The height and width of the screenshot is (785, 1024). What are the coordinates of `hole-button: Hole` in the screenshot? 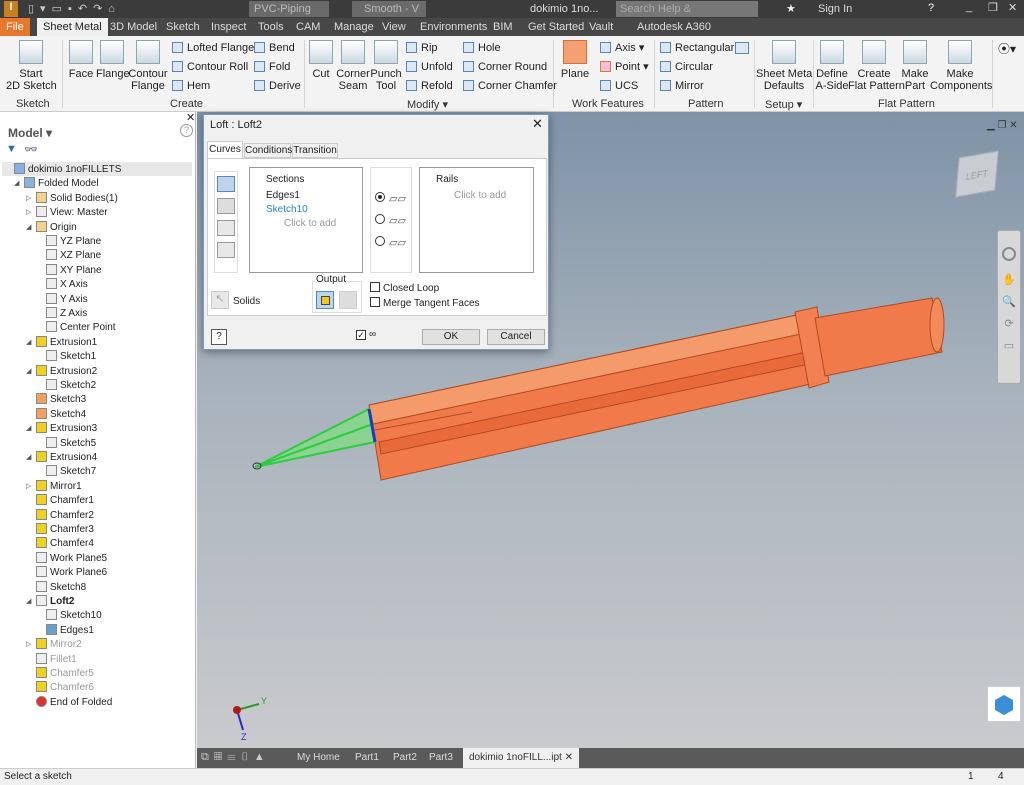 It's located at (482, 48).